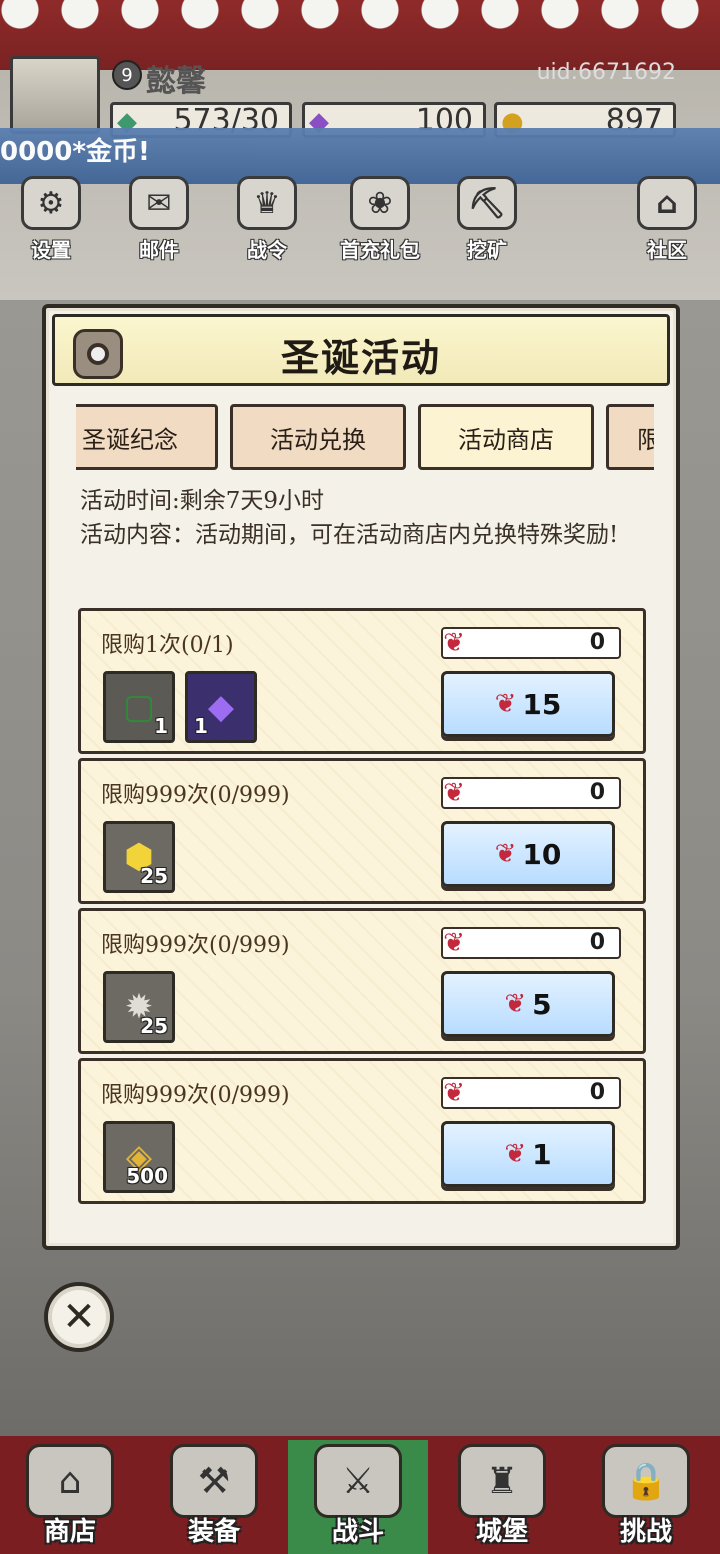 The width and height of the screenshot is (720, 1554). I want to click on player-avatar, so click(55, 95).